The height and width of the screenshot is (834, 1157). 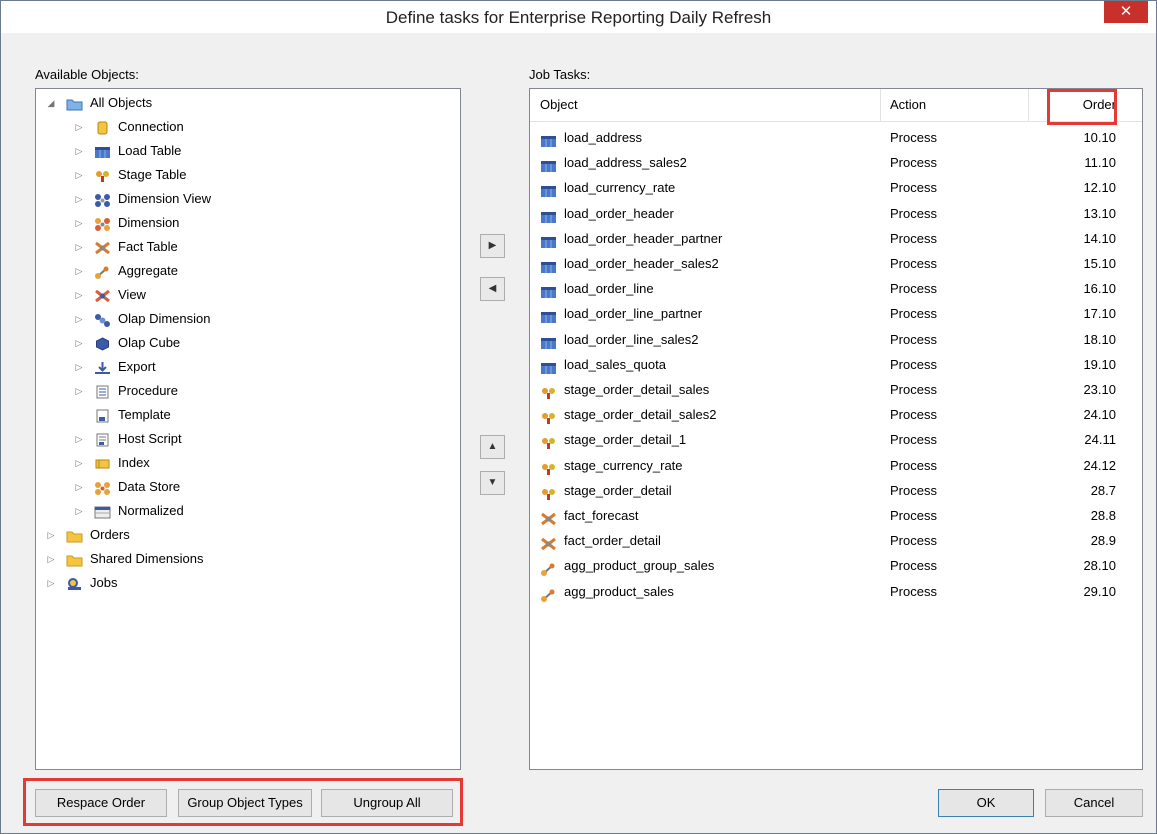 I want to click on add-task-button: ▶, so click(x=492, y=246).